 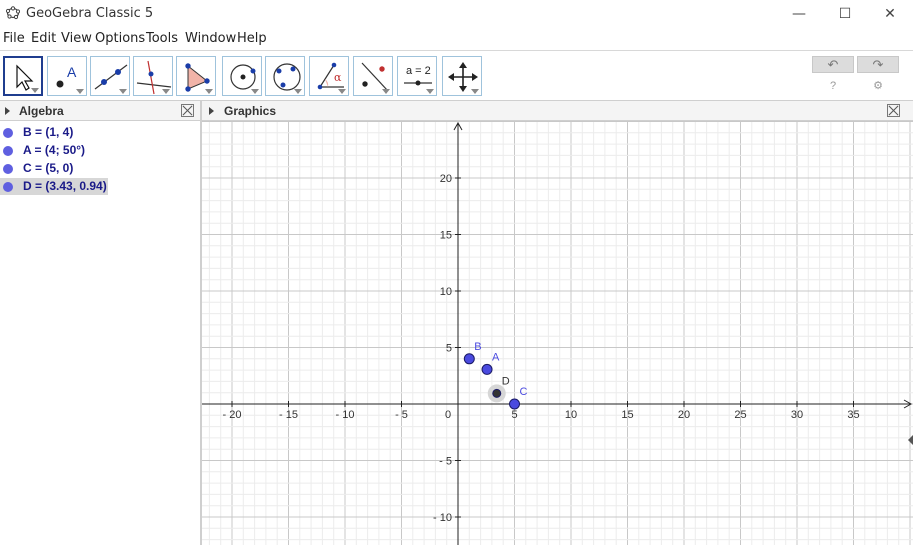 I want to click on algebra-item-c: C = (5, 0), so click(x=40, y=168).